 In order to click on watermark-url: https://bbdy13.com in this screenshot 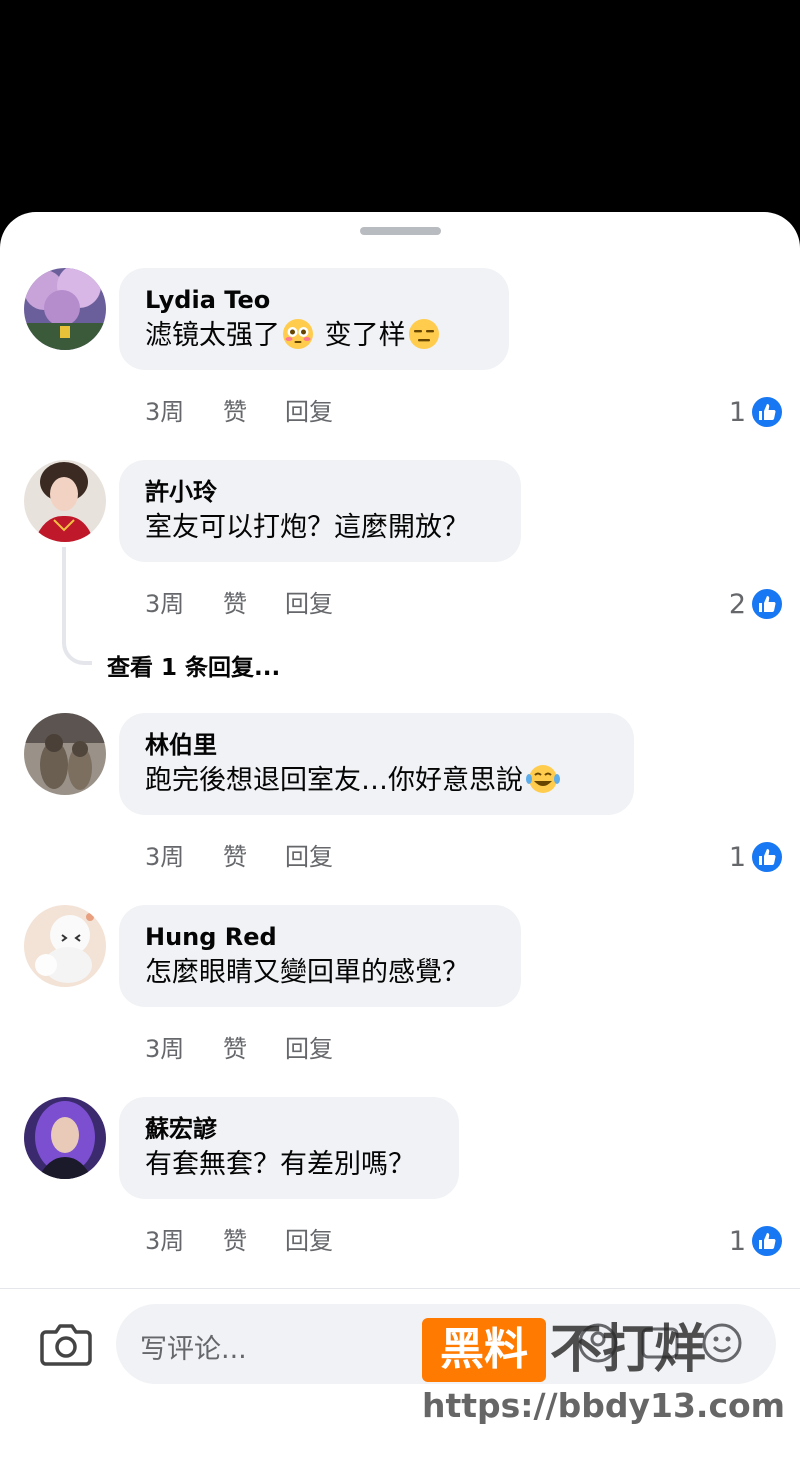, I will do `click(604, 1405)`.